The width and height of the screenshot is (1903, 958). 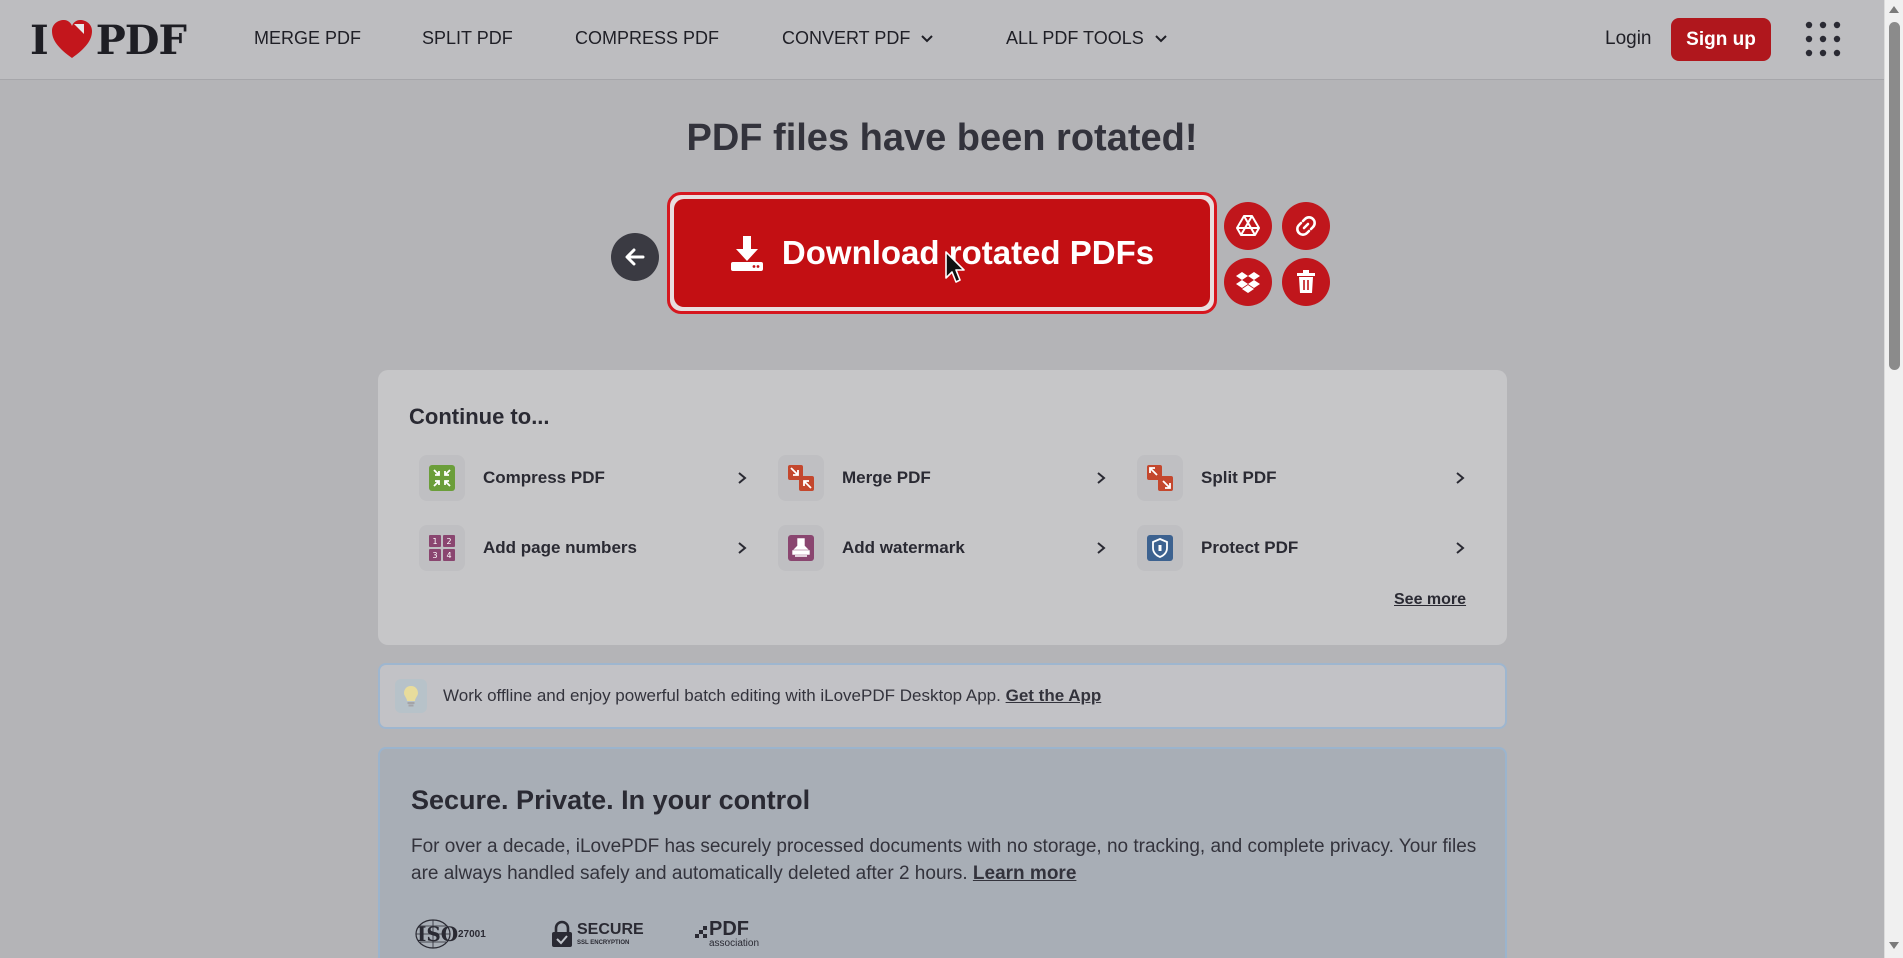 I want to click on continue-protect-pdf: Protect PDF, so click(x=1302, y=548).